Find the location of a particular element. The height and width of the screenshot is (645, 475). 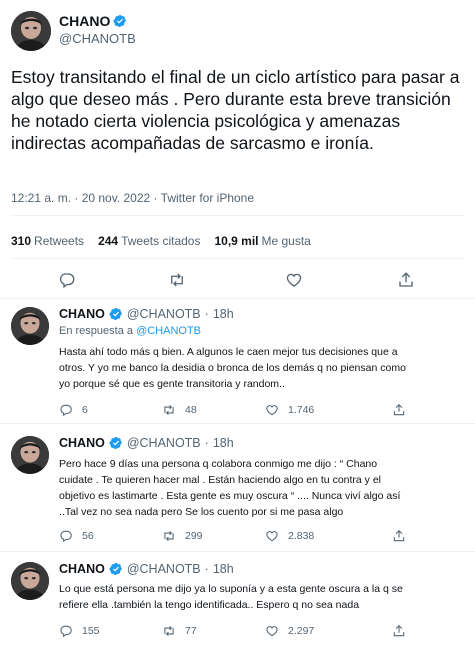

like-action: 2.297 is located at coordinates (289, 631).